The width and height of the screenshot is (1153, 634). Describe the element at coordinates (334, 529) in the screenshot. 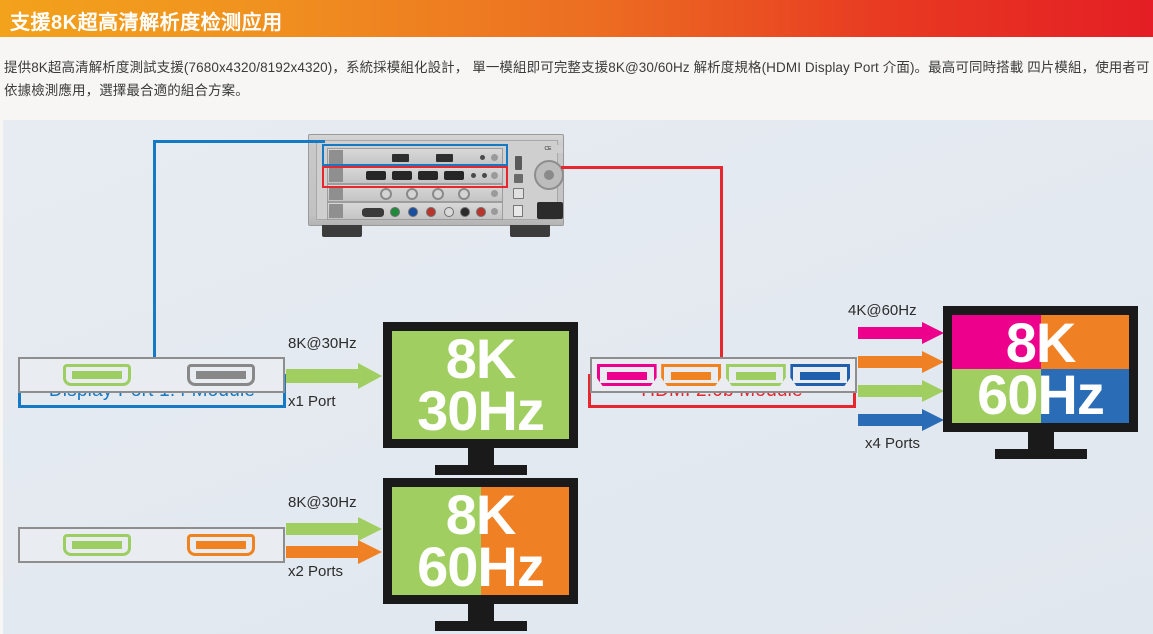

I see `row2-arrow-green` at that location.